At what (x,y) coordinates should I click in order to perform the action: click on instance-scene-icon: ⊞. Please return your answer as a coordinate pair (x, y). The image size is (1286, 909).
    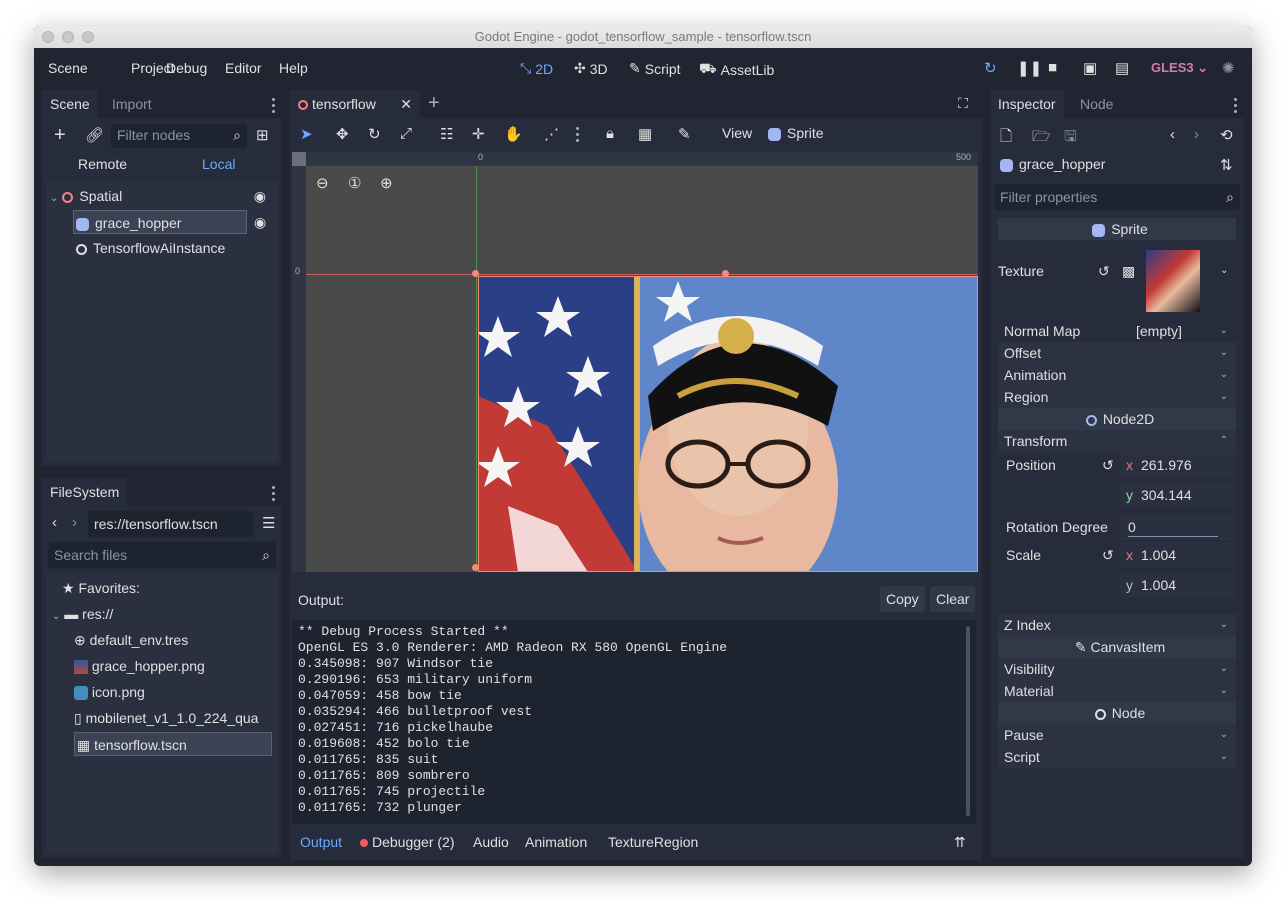
    Looking at the image, I should click on (262, 135).